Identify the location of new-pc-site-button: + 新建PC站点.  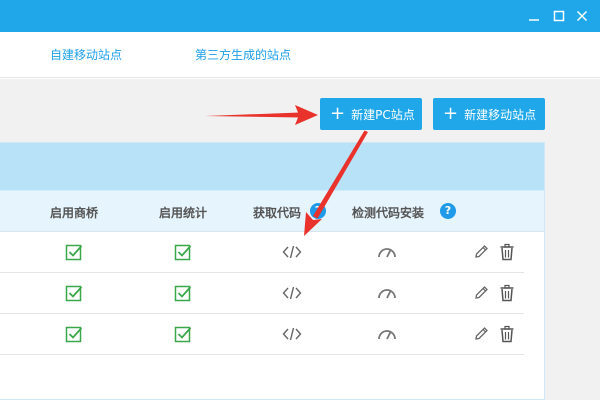
(371, 114).